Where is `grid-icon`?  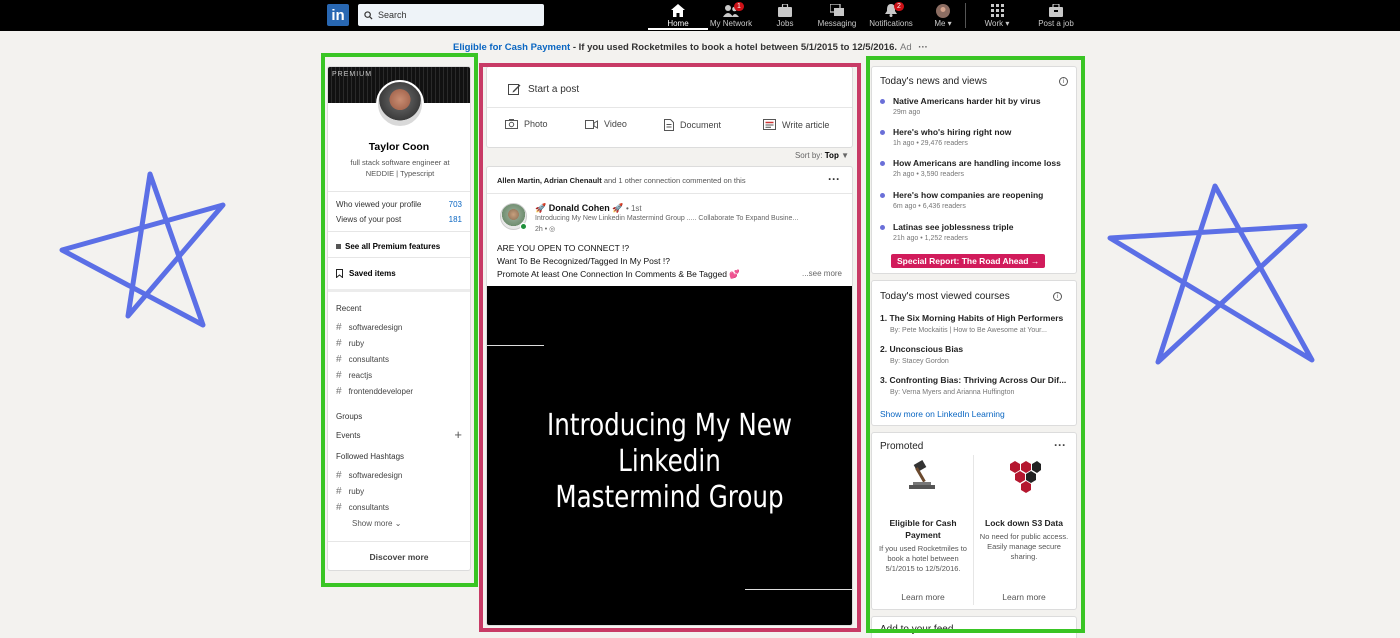 grid-icon is located at coordinates (997, 10).